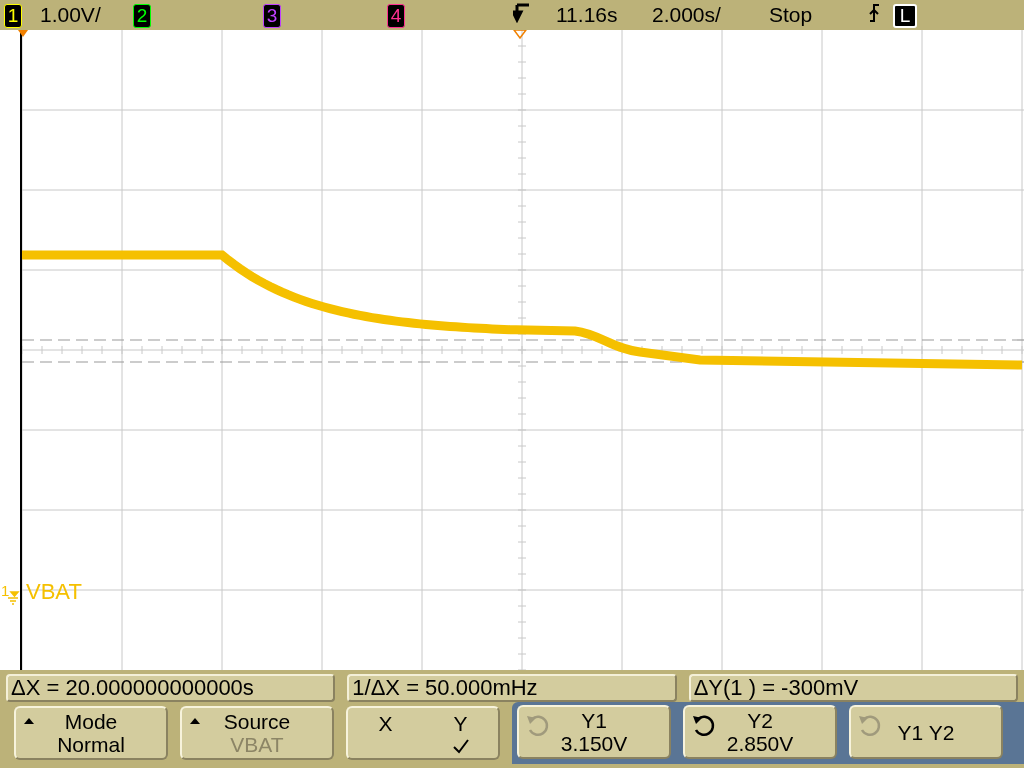 The image size is (1024, 768). I want to click on time-scale: 2.000s/, so click(687, 15).